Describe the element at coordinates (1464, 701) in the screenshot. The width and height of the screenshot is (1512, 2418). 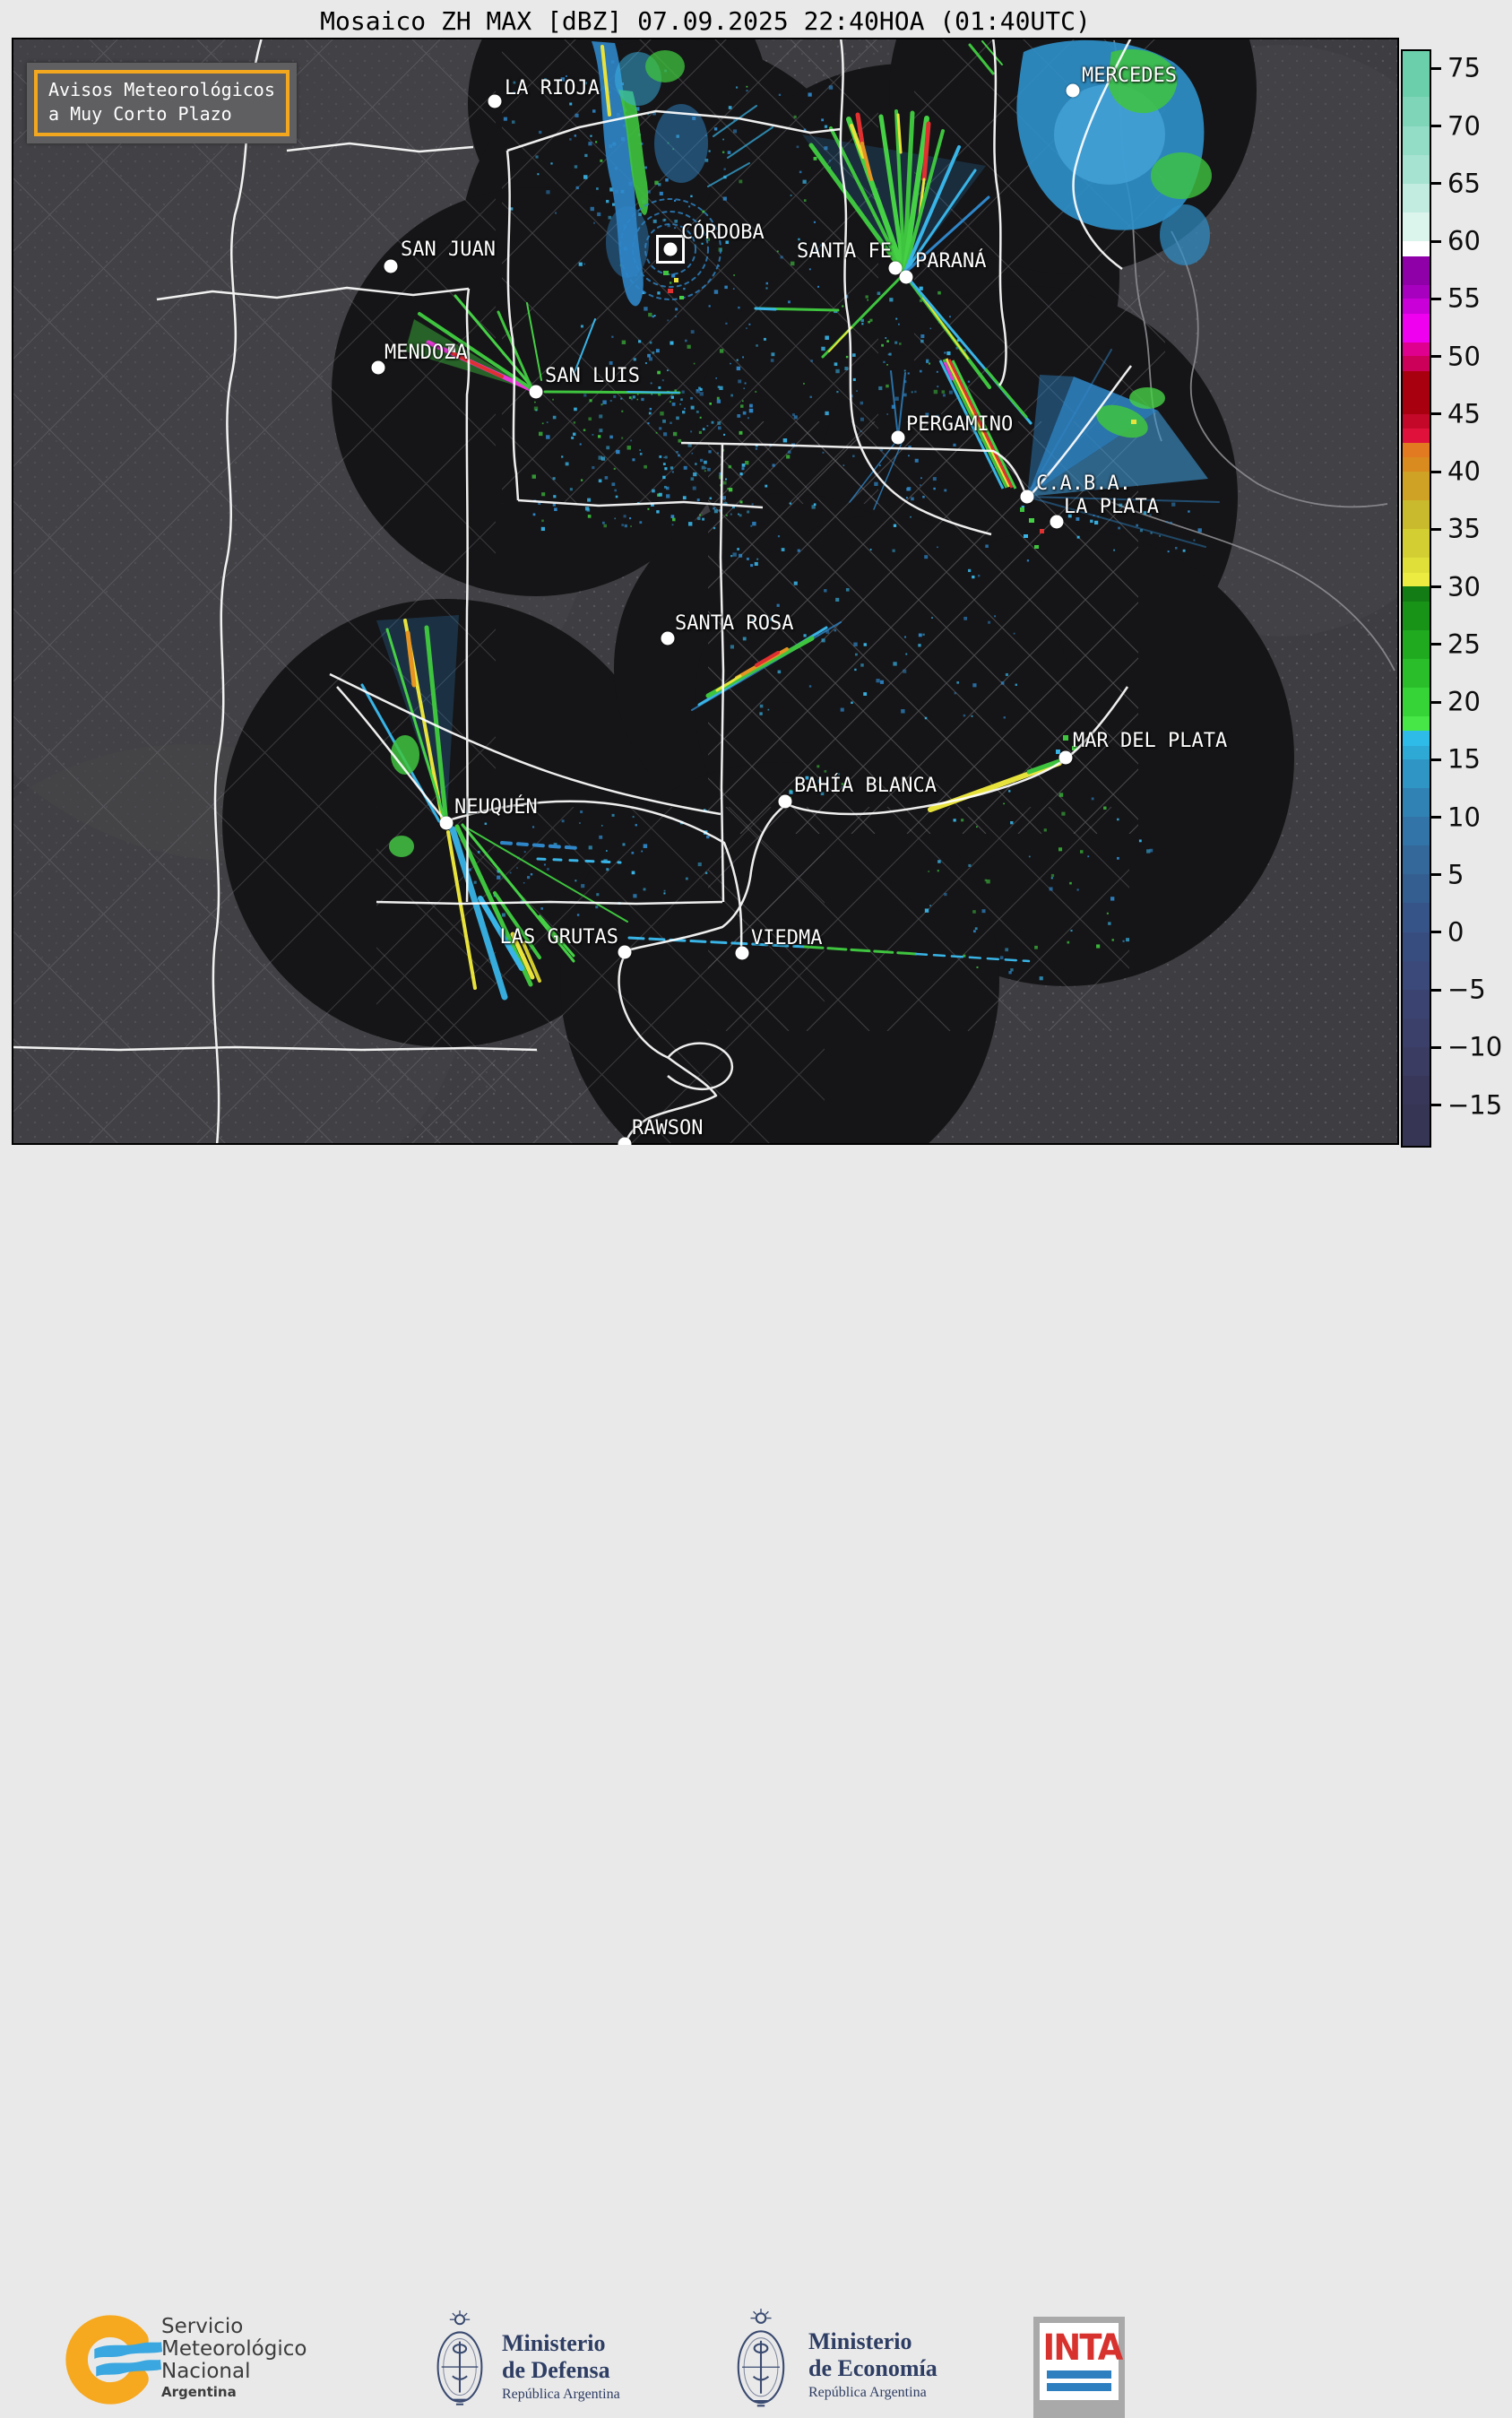
I see `colorbar-tick-label: 20` at that location.